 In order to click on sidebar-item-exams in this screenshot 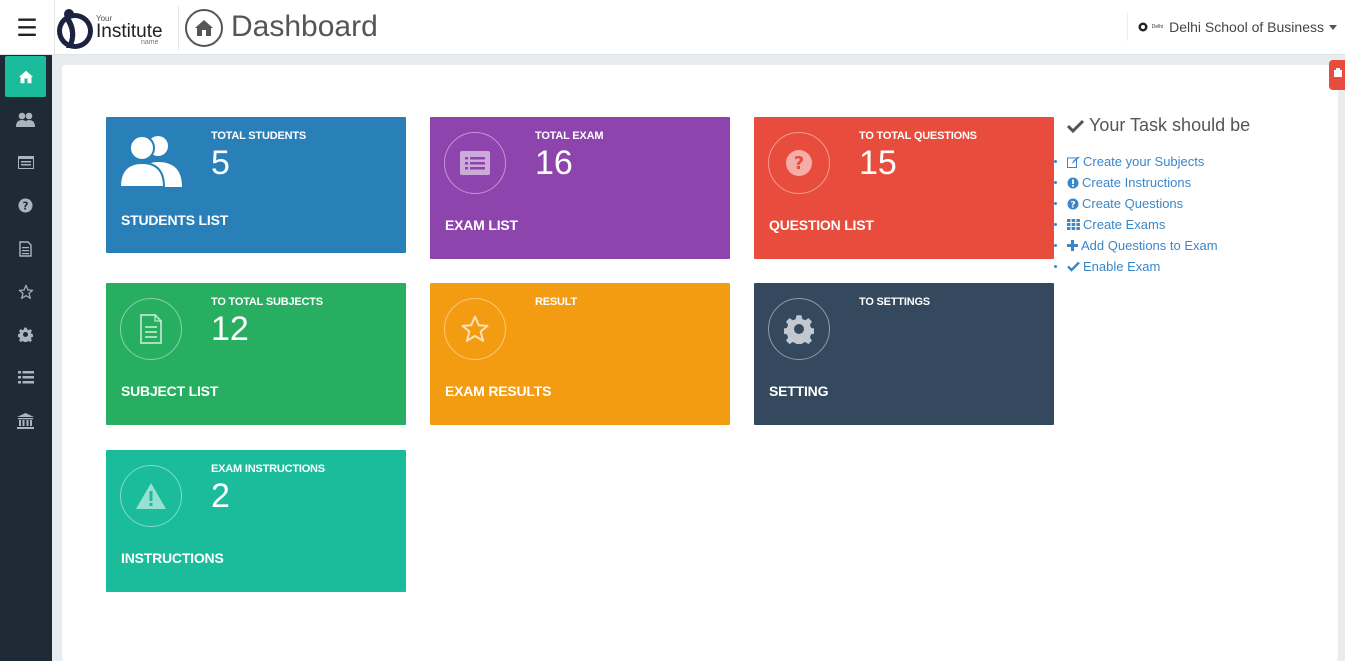, I will do `click(25, 162)`.